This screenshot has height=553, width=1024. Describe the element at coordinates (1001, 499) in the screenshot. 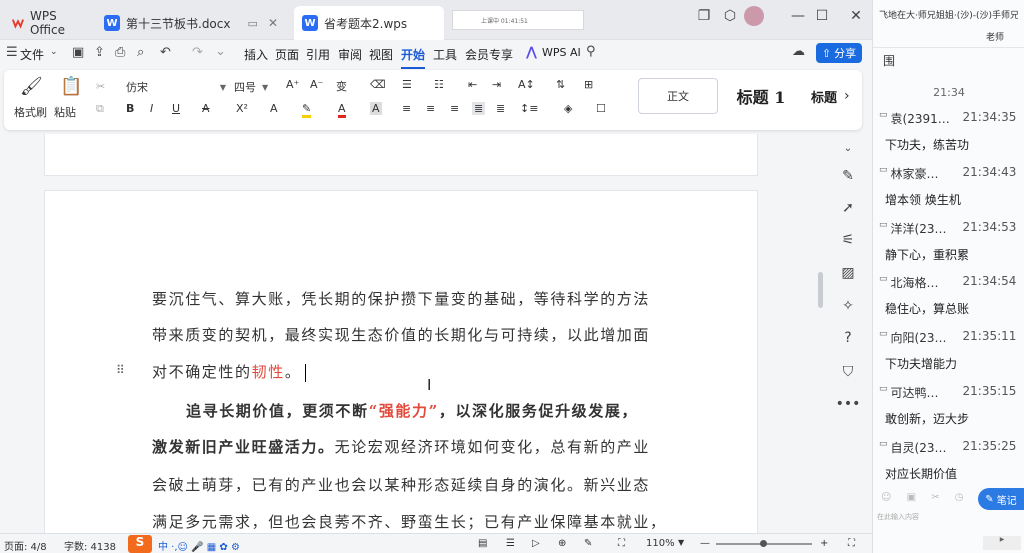

I see `notes-button: ✎ 笔记` at that location.